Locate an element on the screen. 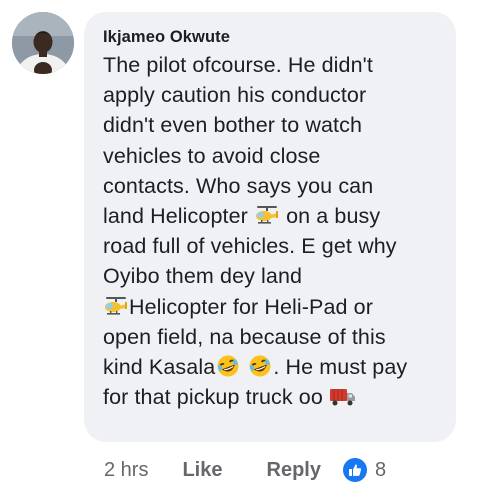  comment-line: land Helicopter on a busy is located at coordinates (275, 216).